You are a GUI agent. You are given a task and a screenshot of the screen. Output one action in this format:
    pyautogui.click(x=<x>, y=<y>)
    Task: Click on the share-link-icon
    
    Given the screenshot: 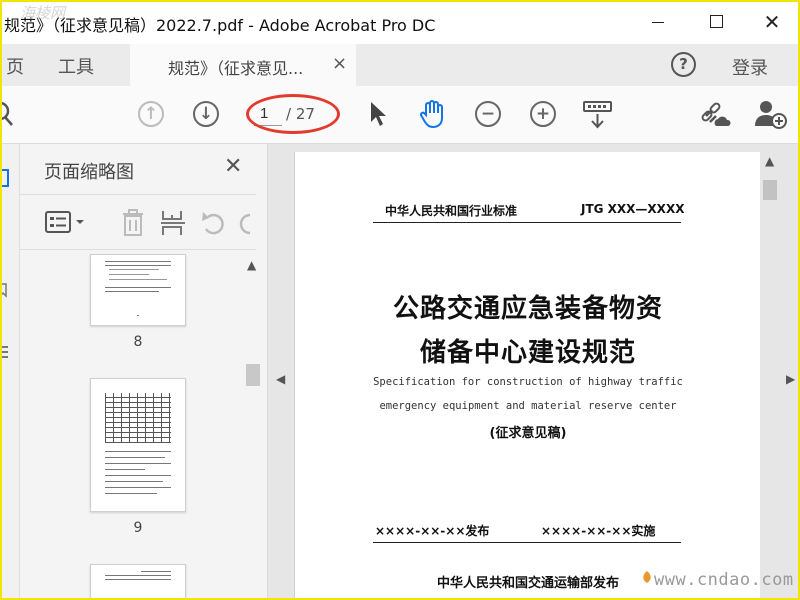 What is the action you would take?
    pyautogui.click(x=716, y=115)
    